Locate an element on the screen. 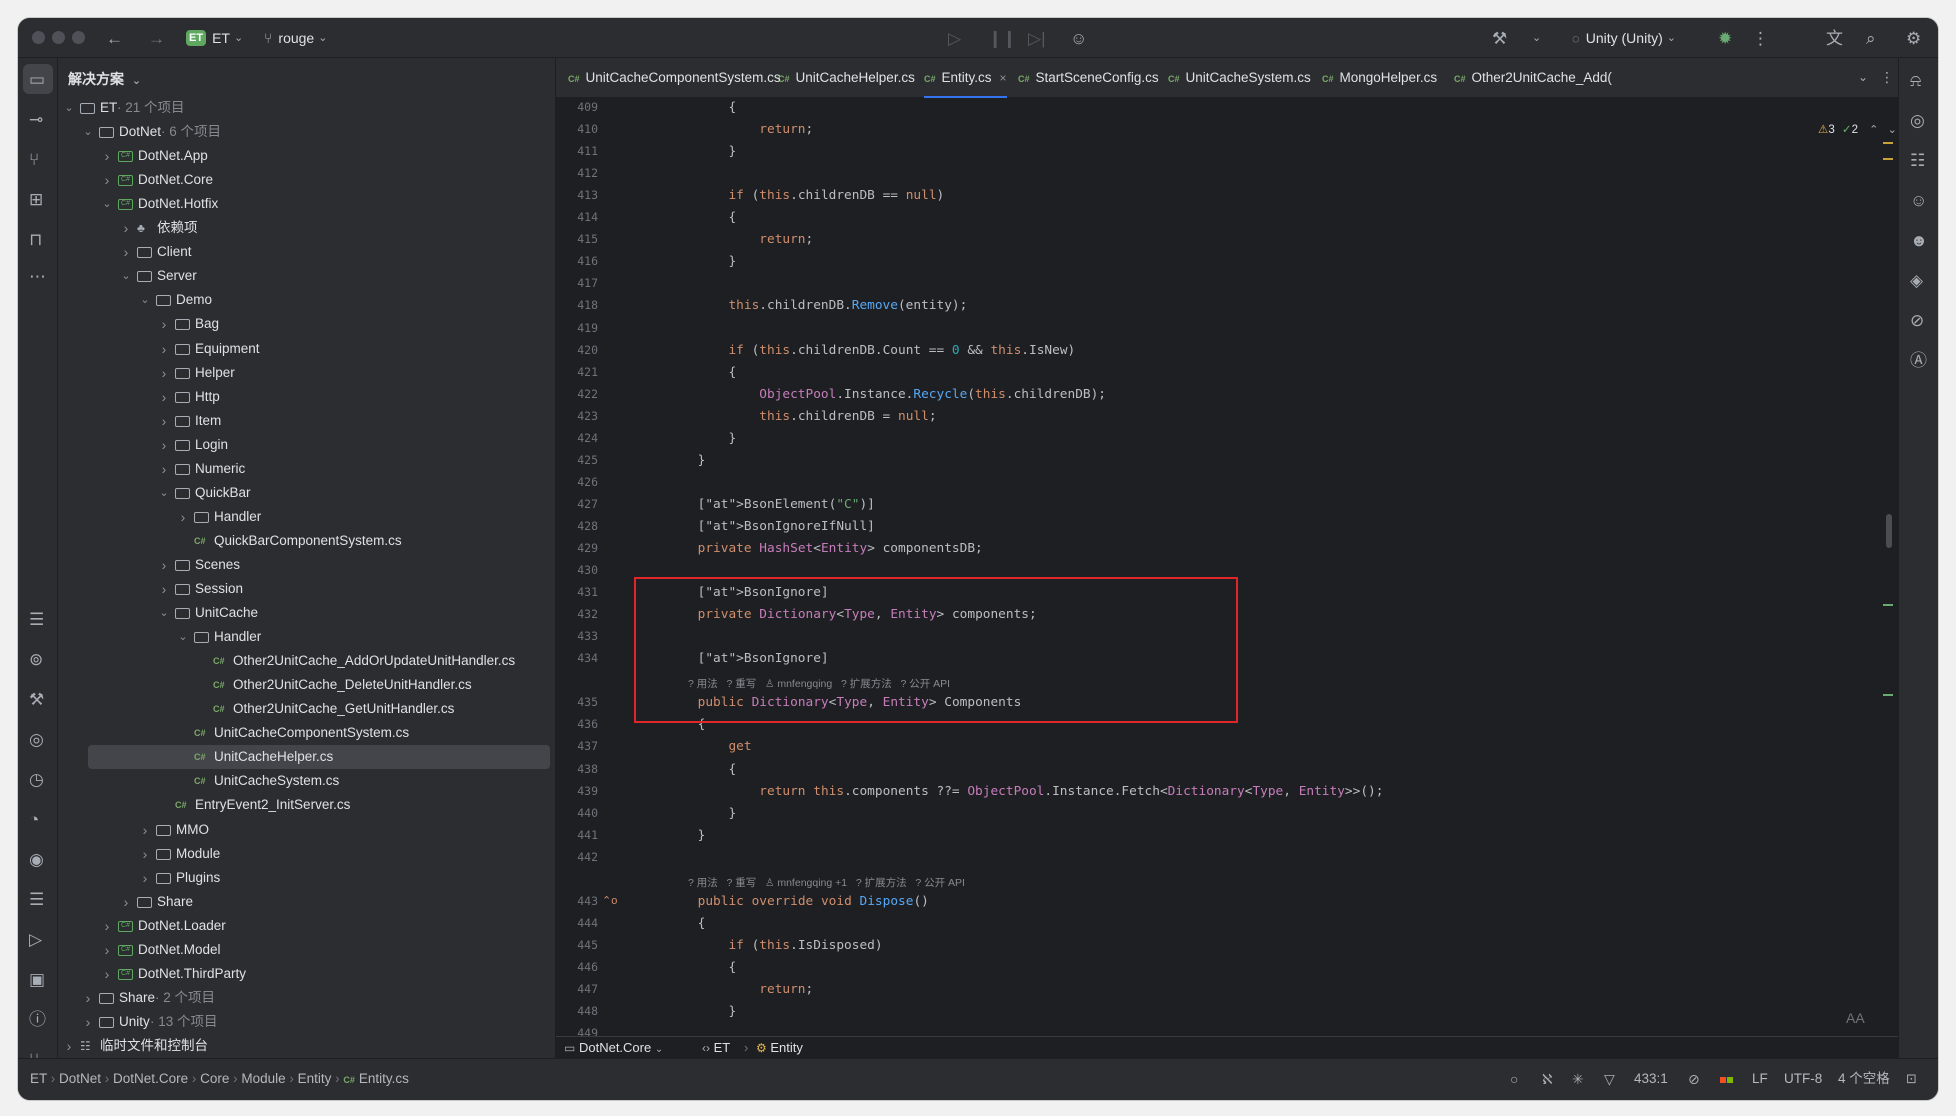 The height and width of the screenshot is (1116, 1956). tree-item: › Numeric is located at coordinates (303, 469).